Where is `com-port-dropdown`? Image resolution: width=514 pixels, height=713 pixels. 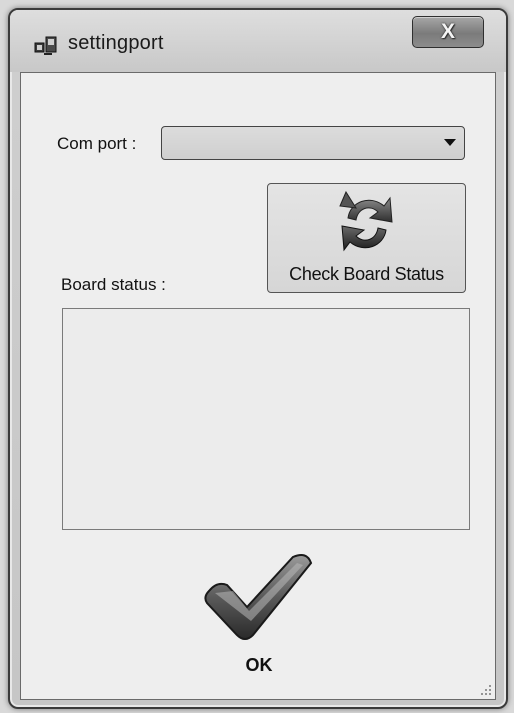
com-port-dropdown is located at coordinates (313, 143).